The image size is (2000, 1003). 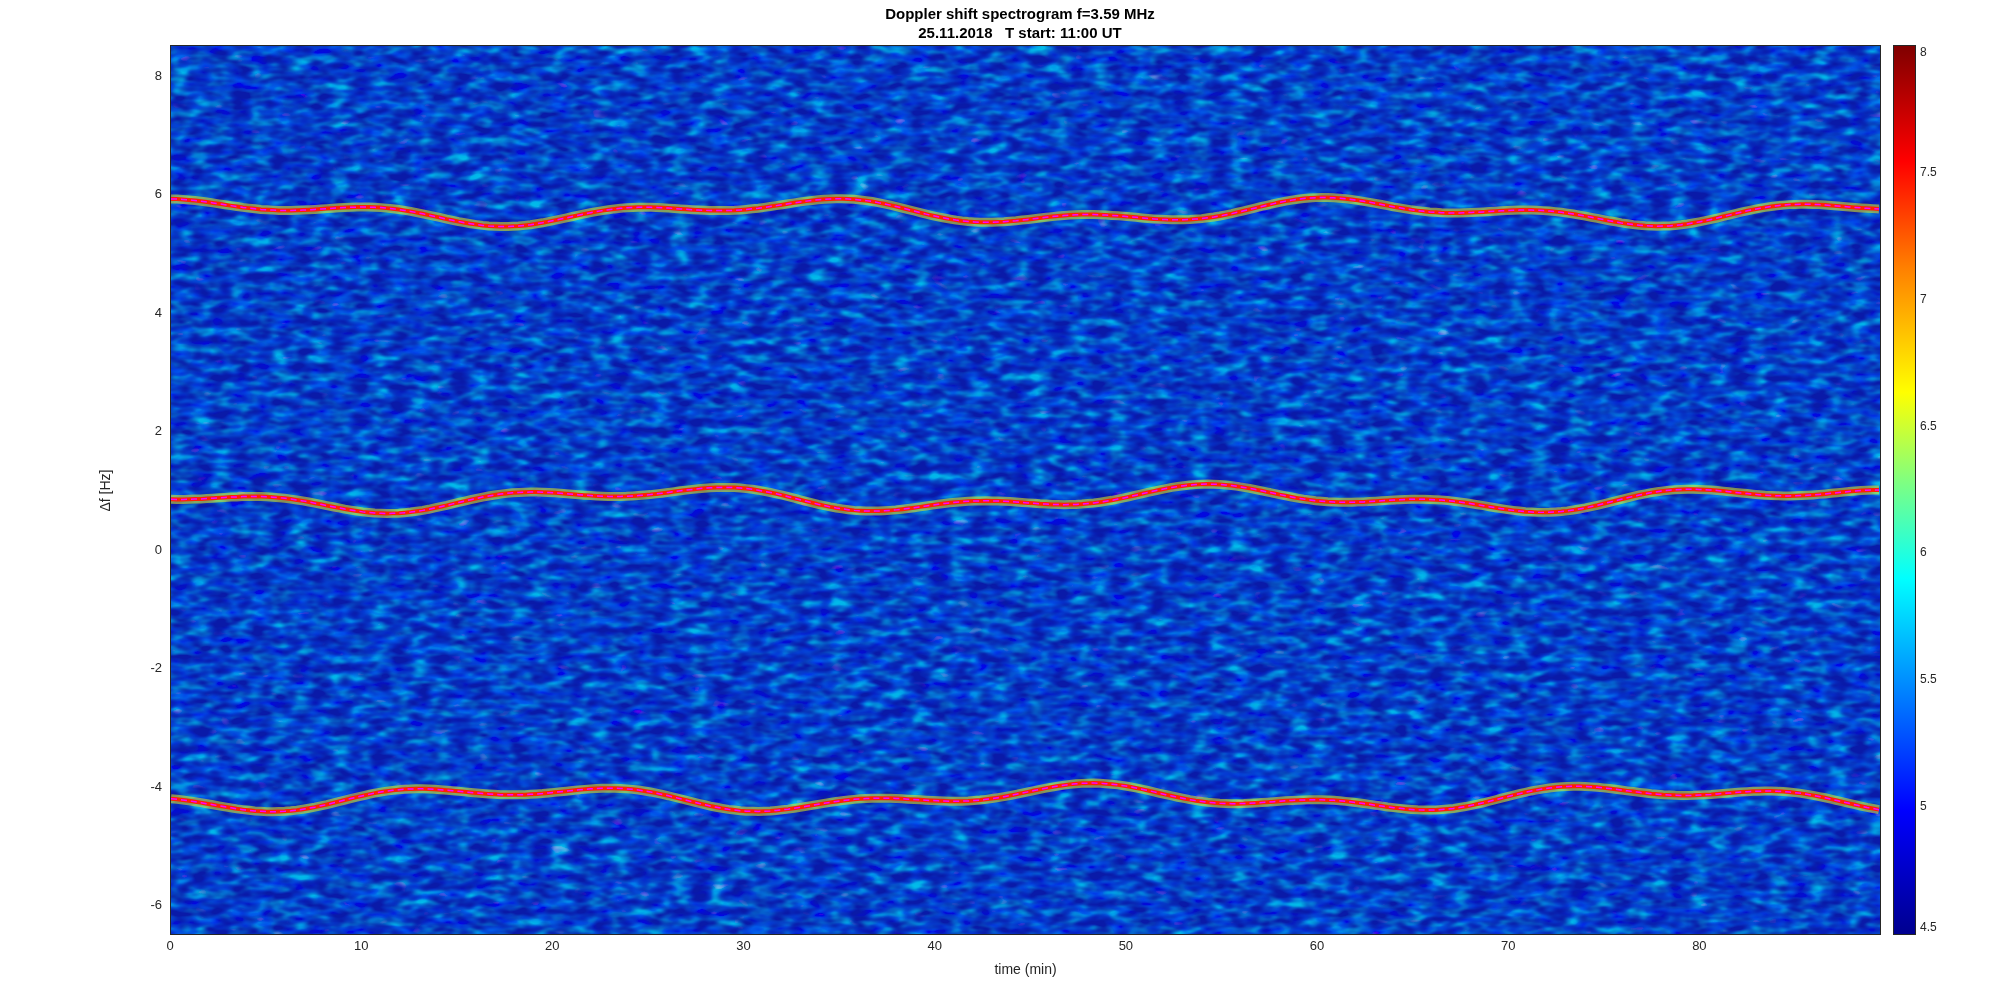 What do you see at coordinates (743, 945) in the screenshot?
I see `x-tick-label: 30` at bounding box center [743, 945].